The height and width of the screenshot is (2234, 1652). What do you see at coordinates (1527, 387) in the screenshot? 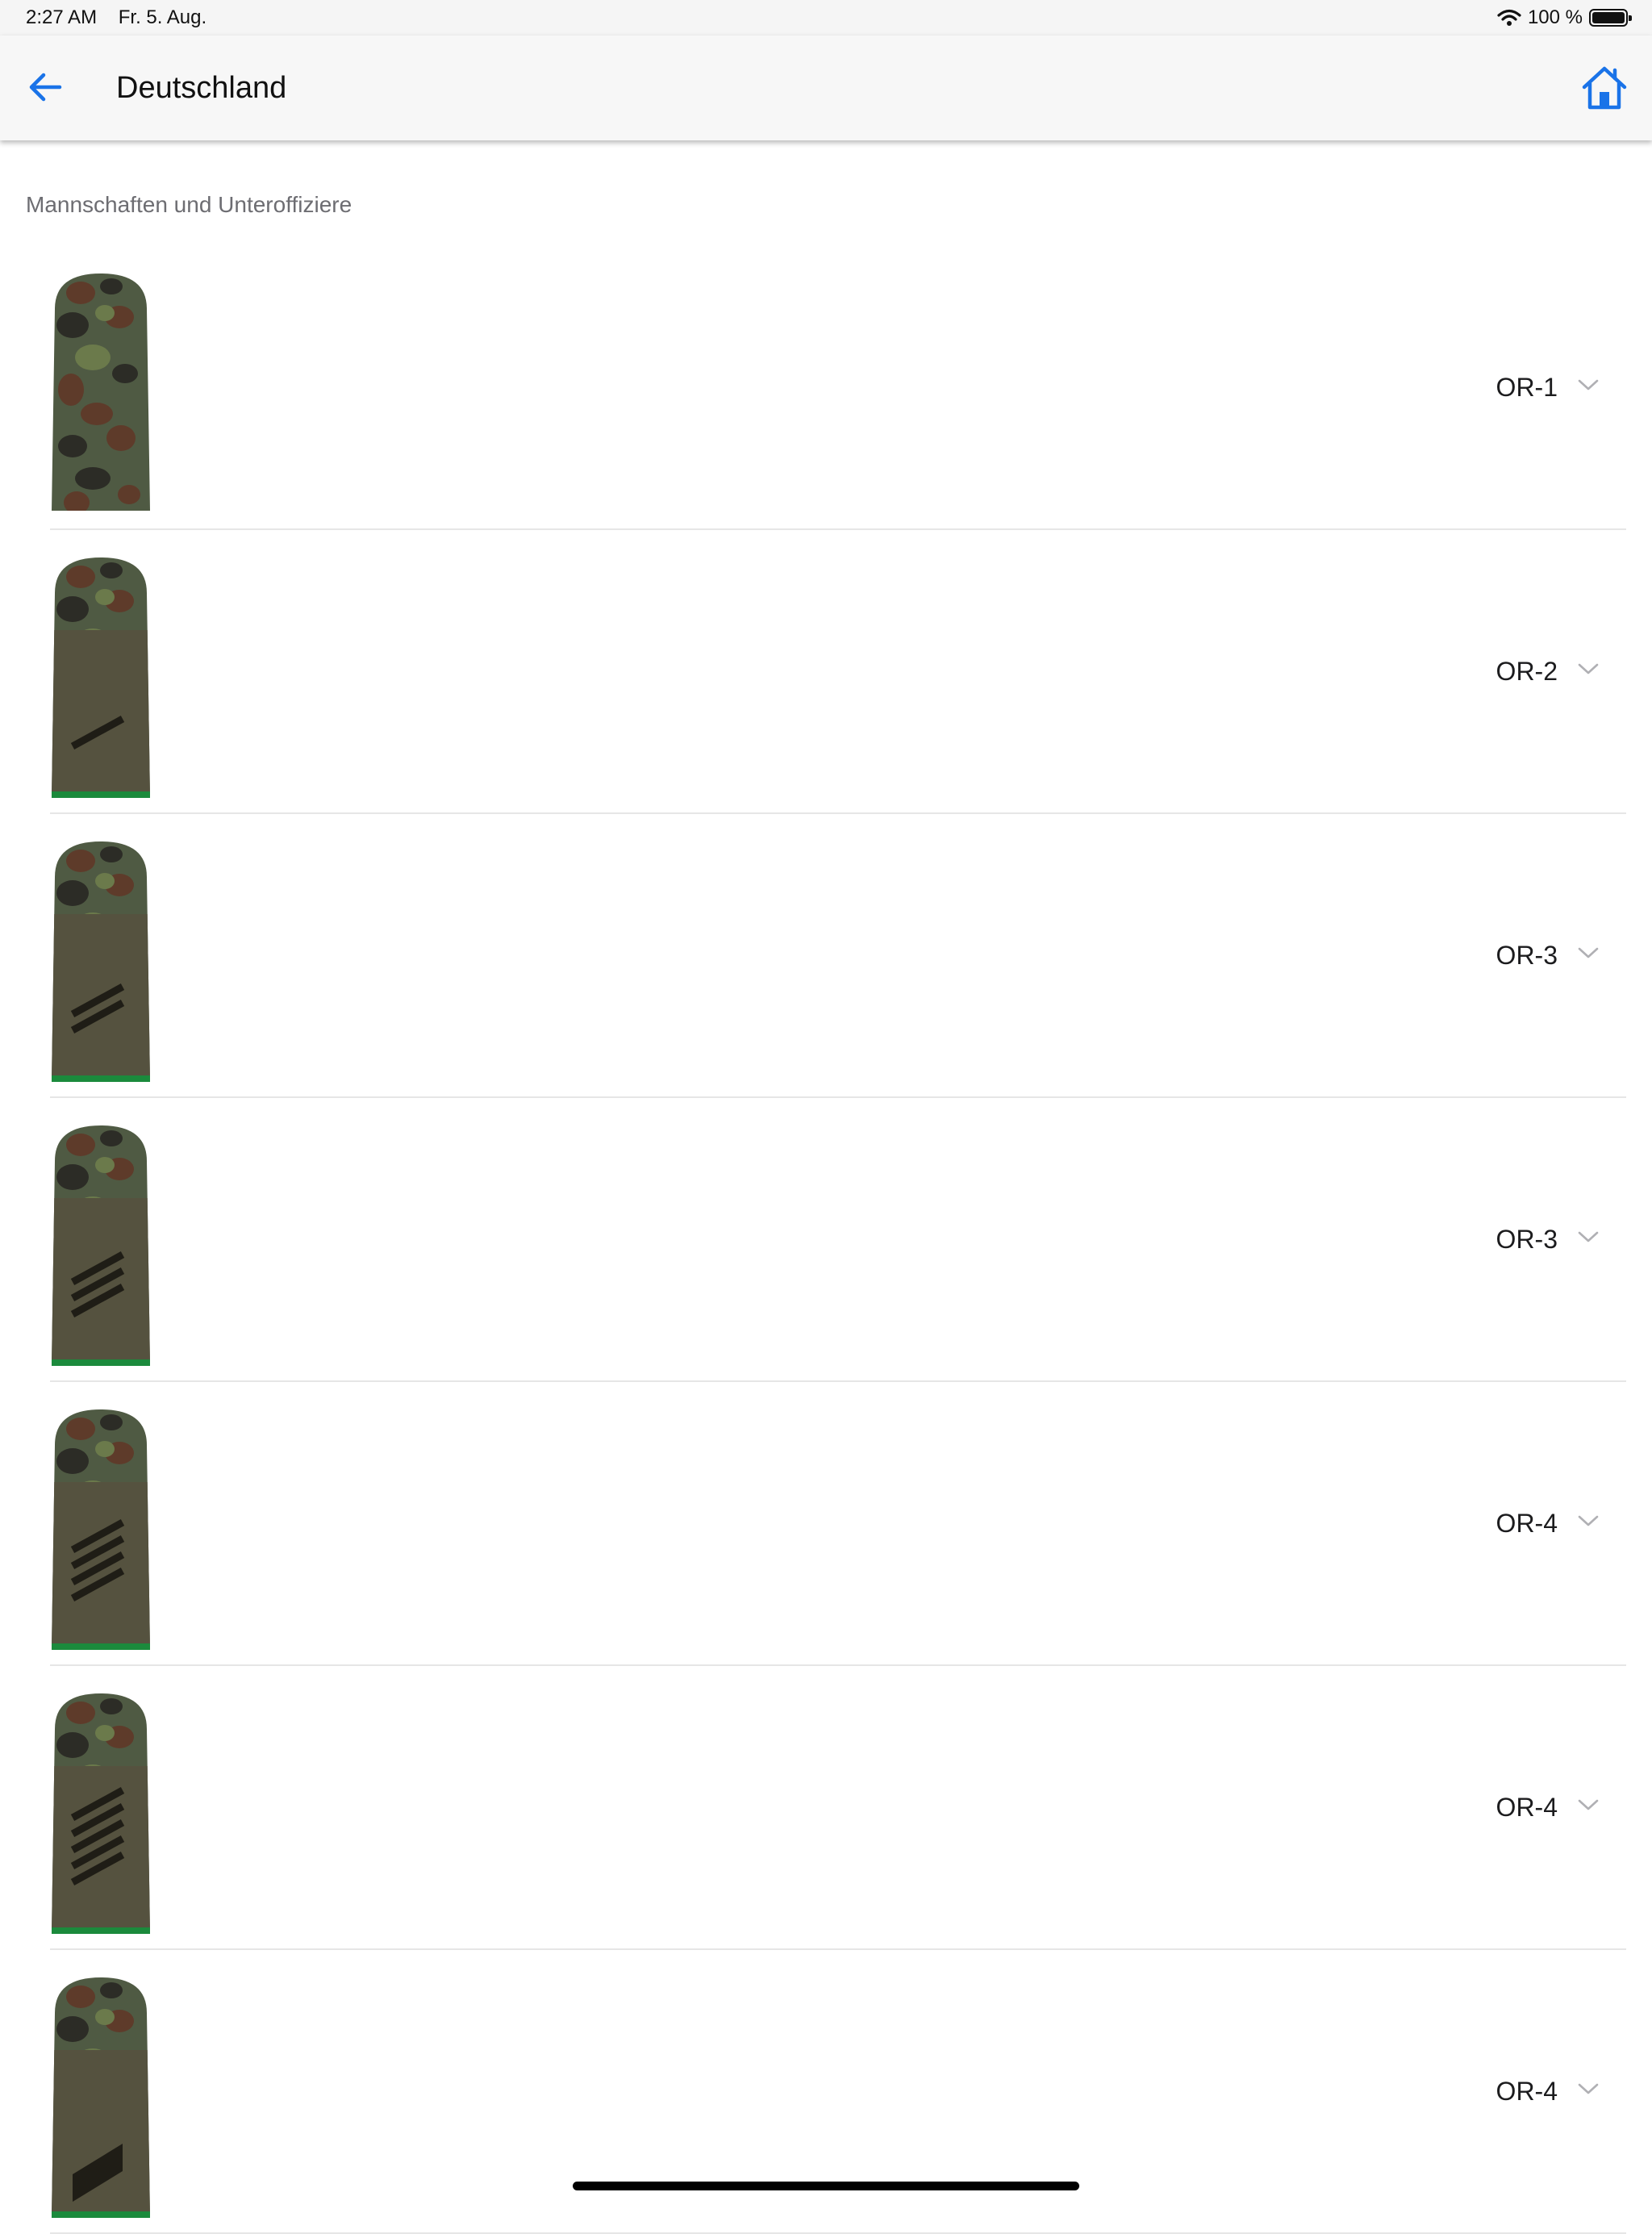
I see `rank-label: OR-1` at bounding box center [1527, 387].